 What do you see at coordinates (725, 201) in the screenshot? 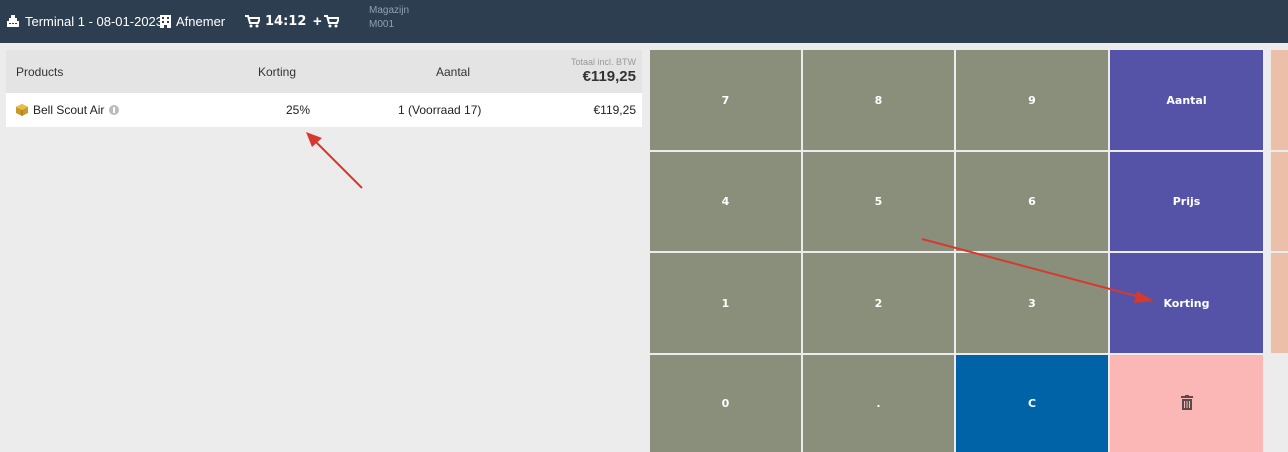
I see `key-4: 4` at bounding box center [725, 201].